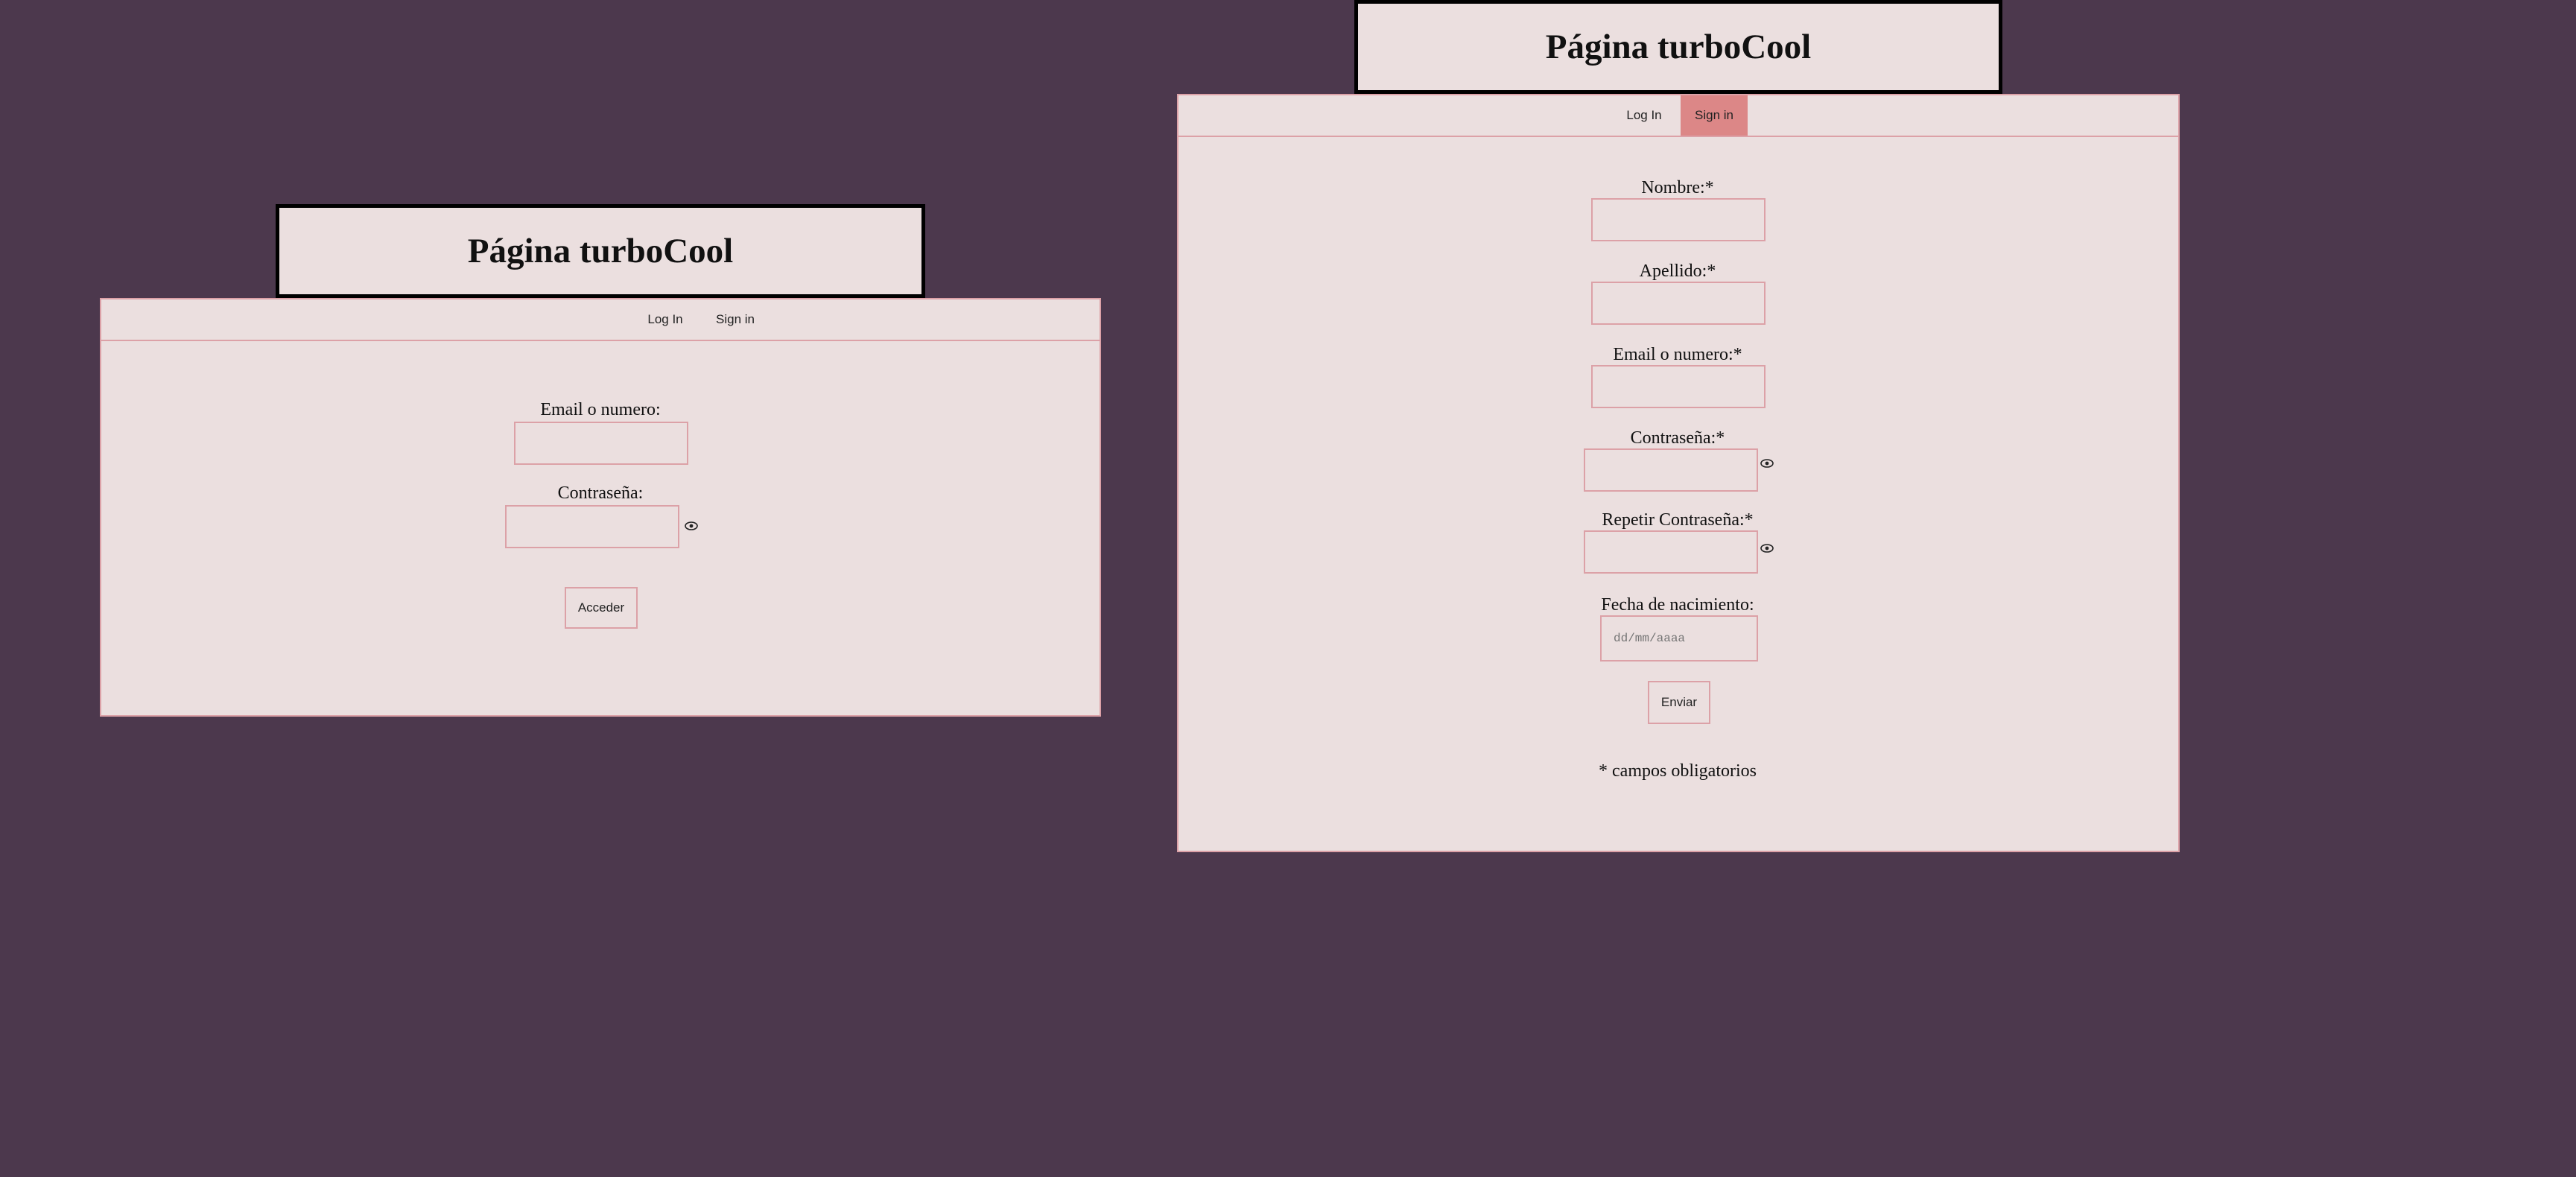 The width and height of the screenshot is (2576, 1177). What do you see at coordinates (1679, 638) in the screenshot?
I see `birthdate-input` at bounding box center [1679, 638].